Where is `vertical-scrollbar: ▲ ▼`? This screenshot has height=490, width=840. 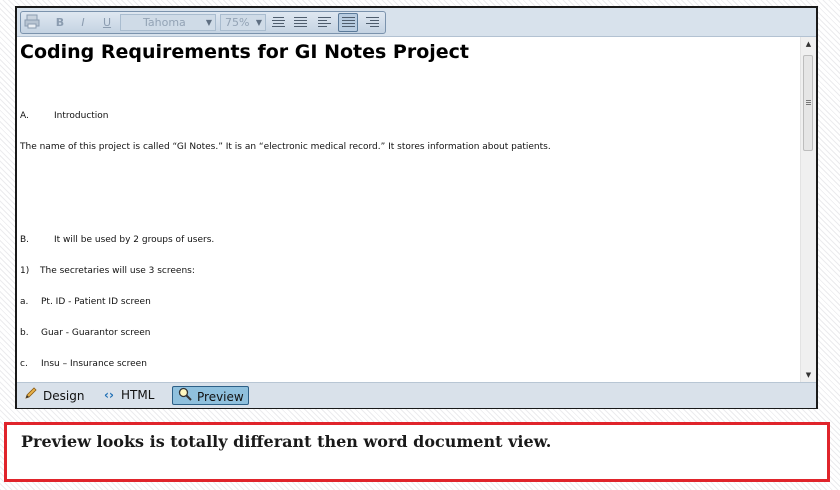
vertical-scrollbar: ▲ ▼ is located at coordinates (808, 209).